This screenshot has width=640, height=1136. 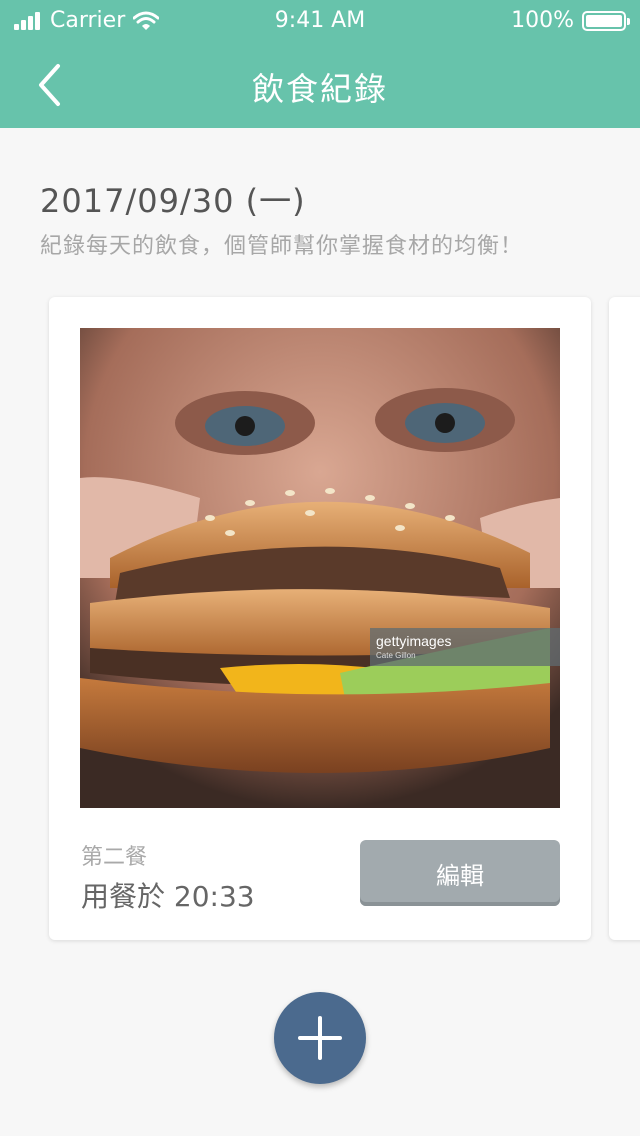 I want to click on plus-icon, so click(x=320, y=1038).